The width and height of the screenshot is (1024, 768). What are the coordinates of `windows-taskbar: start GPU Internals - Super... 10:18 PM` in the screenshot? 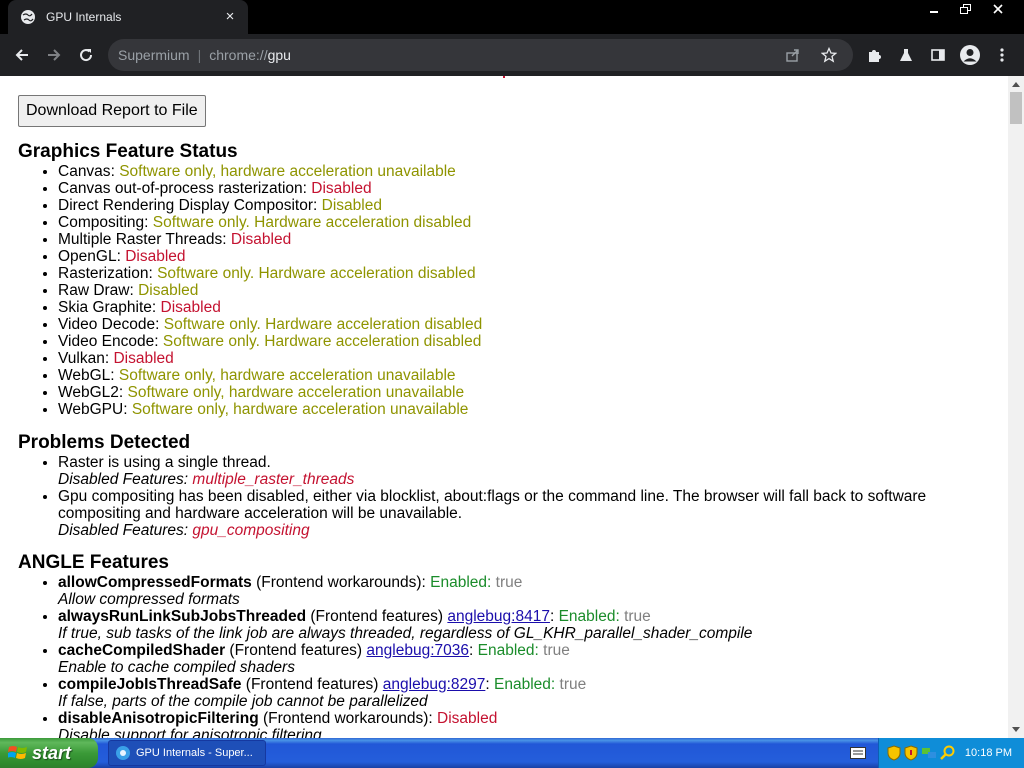 It's located at (512, 753).